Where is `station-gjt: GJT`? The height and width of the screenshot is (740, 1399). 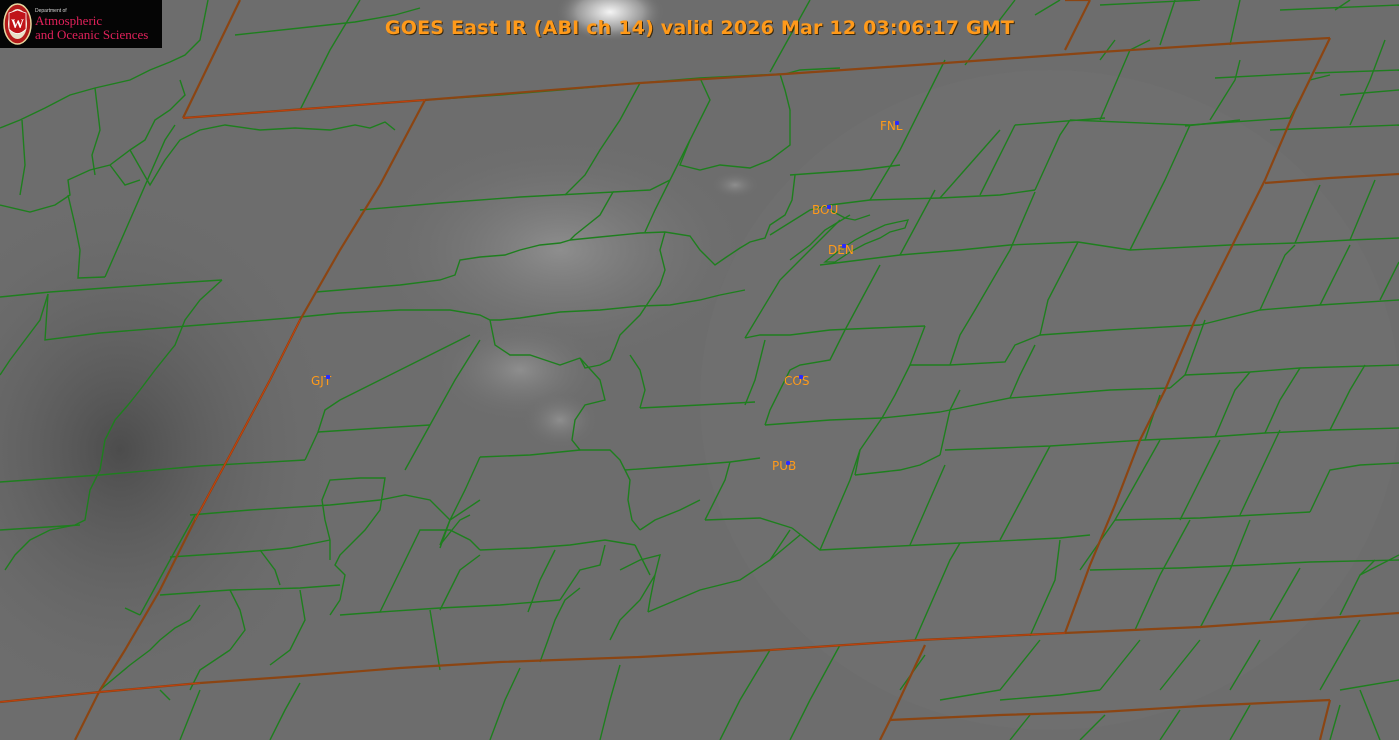 station-gjt: GJT is located at coordinates (321, 381).